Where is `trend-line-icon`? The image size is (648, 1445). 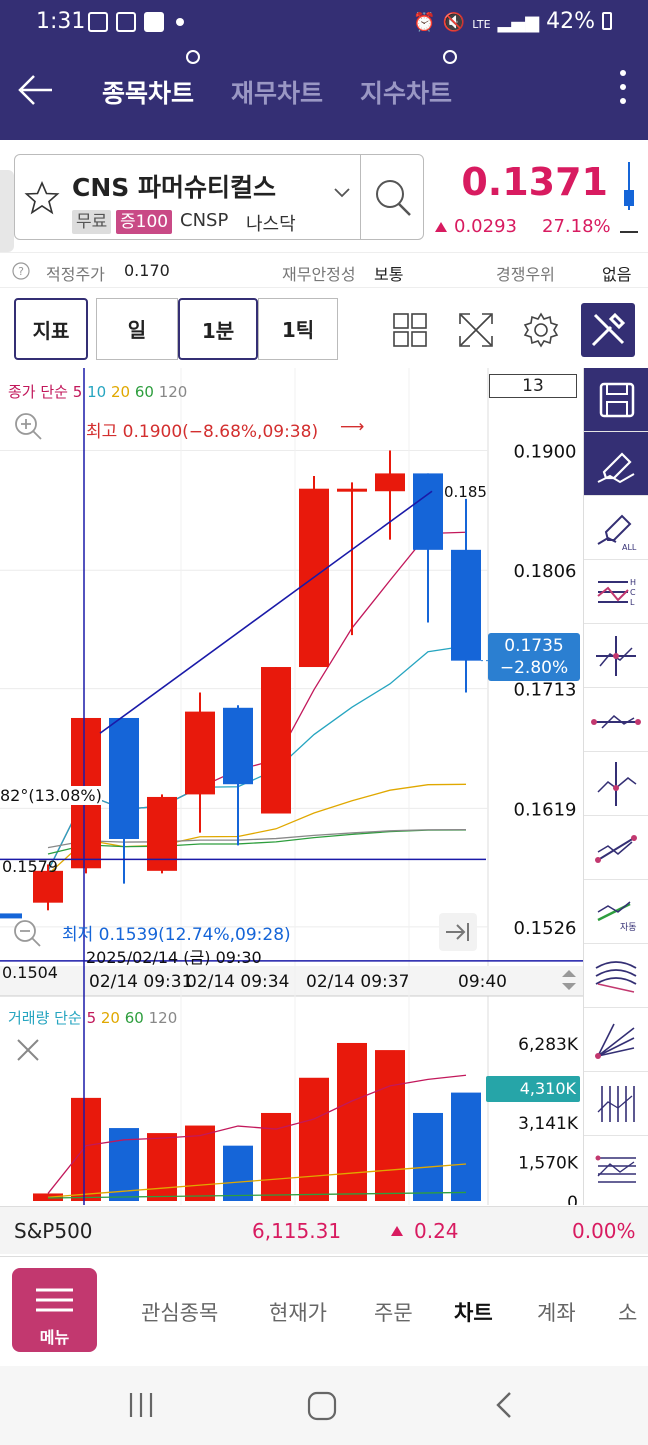
trend-line-icon is located at coordinates (616, 849).